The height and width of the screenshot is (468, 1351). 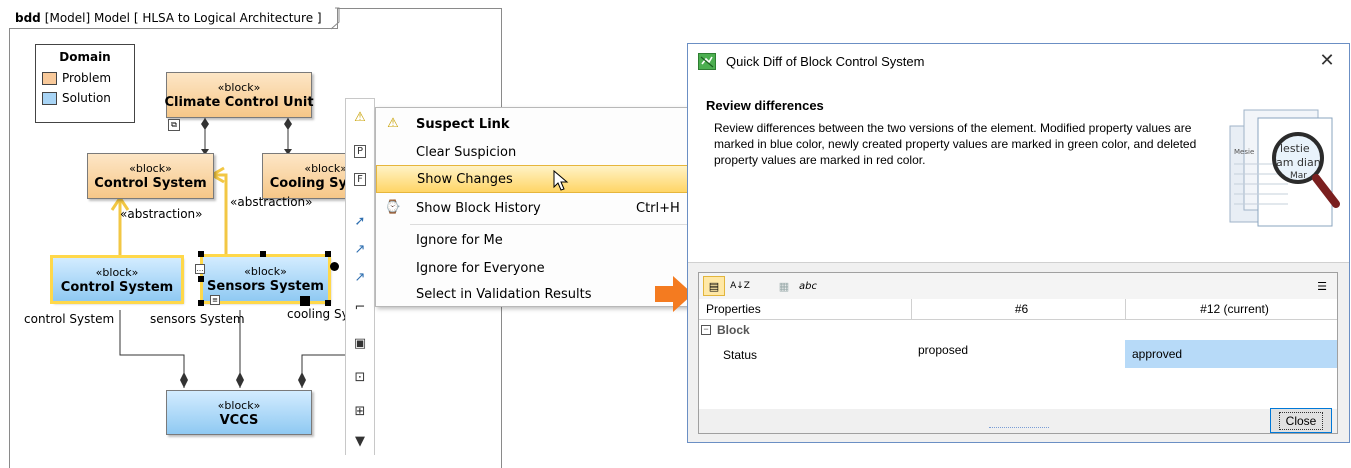 What do you see at coordinates (1018, 262) in the screenshot?
I see `dialog-separator` at bounding box center [1018, 262].